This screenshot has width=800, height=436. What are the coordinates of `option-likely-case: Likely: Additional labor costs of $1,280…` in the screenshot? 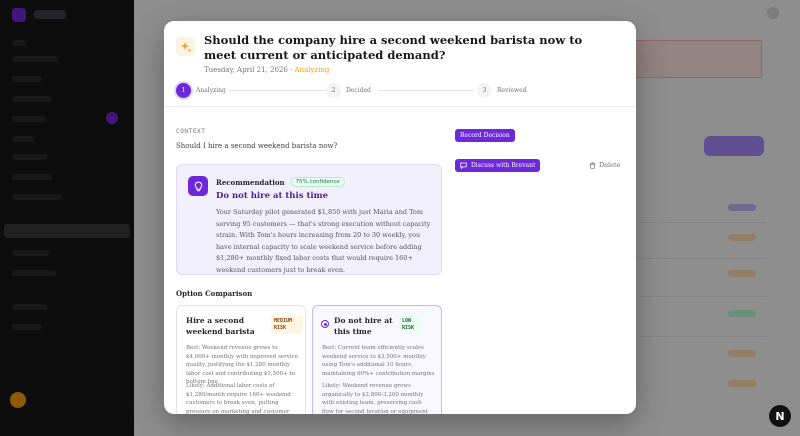 It's located at (238, 398).